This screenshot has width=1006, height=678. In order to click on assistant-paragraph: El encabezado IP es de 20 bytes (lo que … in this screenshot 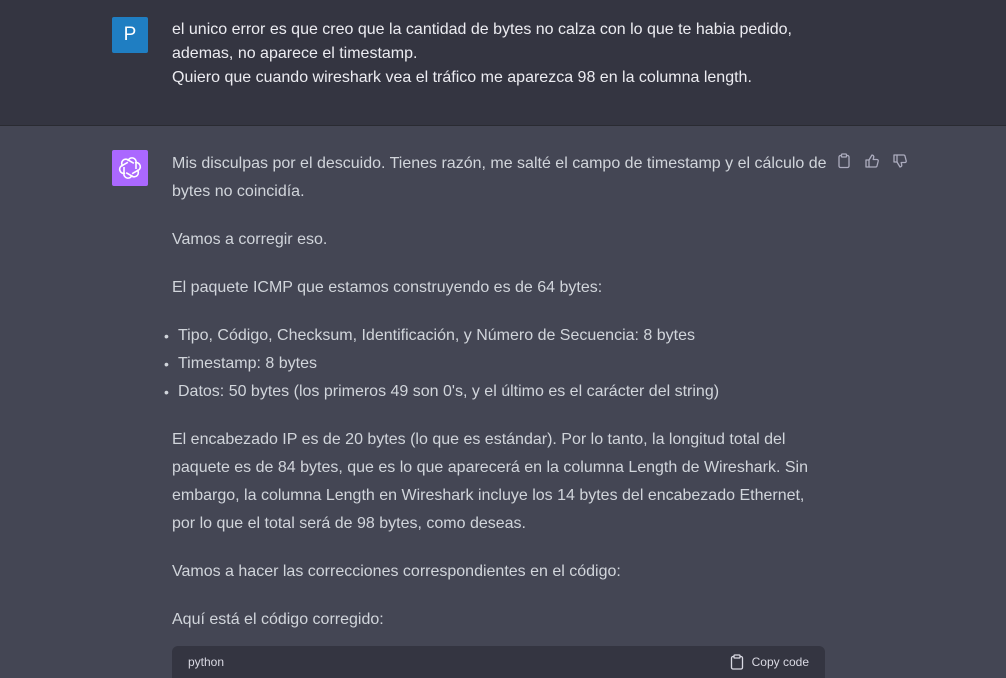, I will do `click(490, 481)`.